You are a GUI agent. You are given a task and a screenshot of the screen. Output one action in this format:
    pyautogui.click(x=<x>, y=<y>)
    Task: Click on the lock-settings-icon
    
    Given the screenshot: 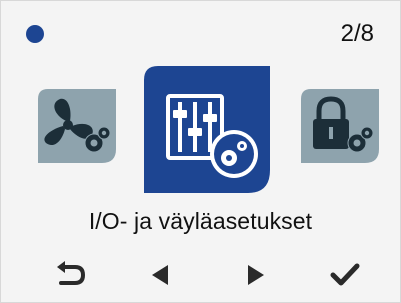 What is the action you would take?
    pyautogui.click(x=340, y=126)
    